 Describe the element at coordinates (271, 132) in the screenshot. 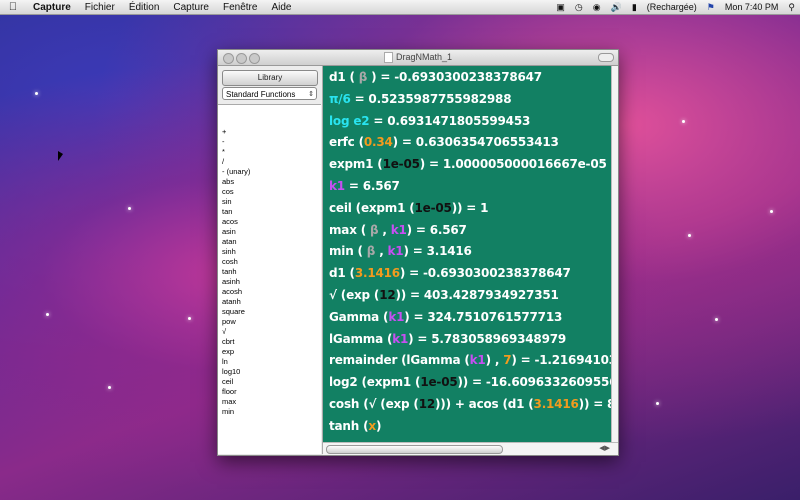

I see `function-item: +` at that location.